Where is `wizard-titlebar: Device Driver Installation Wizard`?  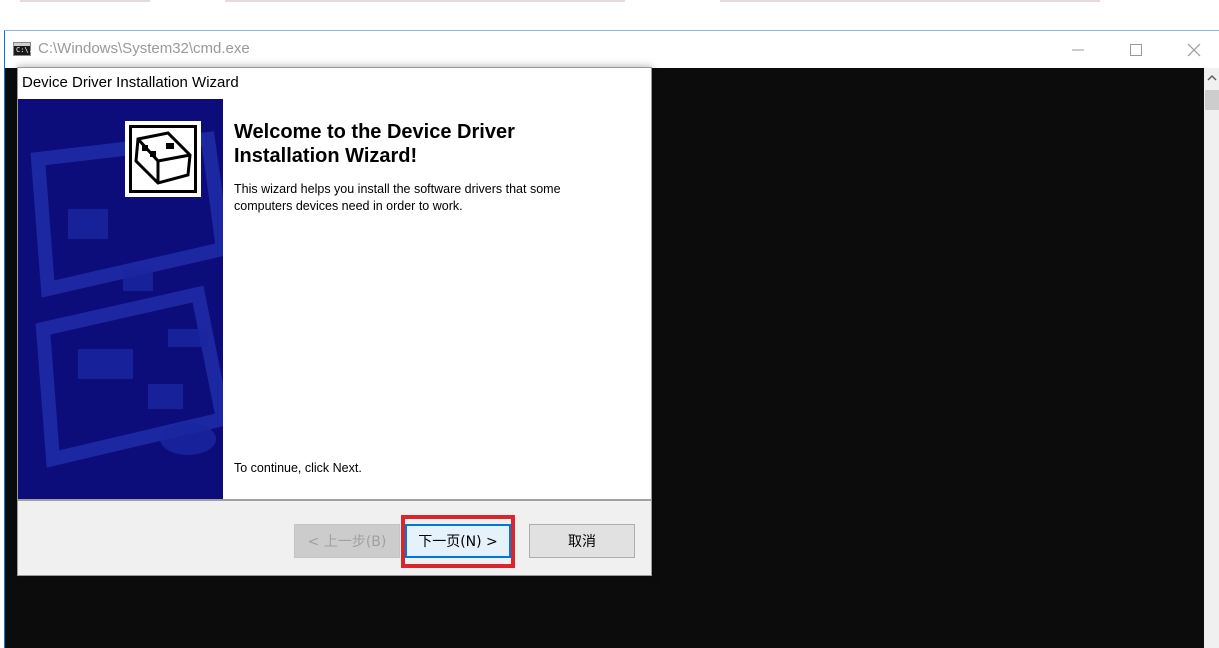 wizard-titlebar: Device Driver Installation Wizard is located at coordinates (334, 83).